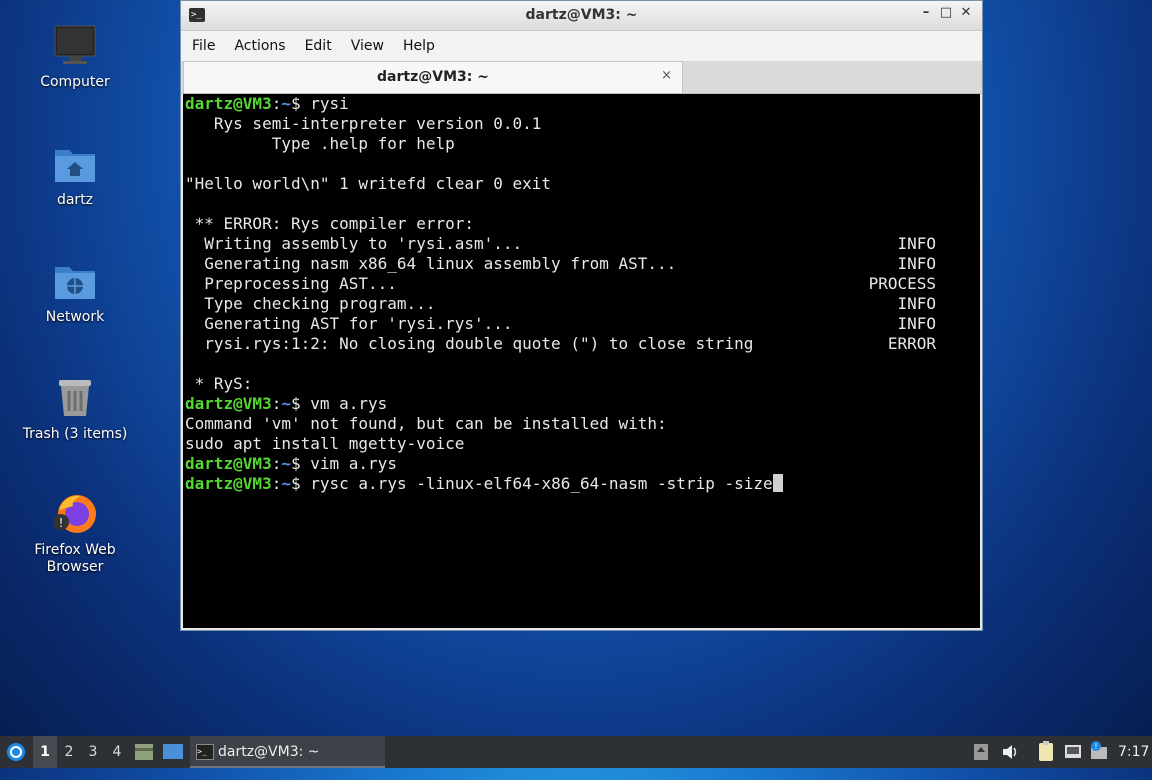 Image resolution: width=1152 pixels, height=780 pixels. I want to click on window-titlebar: >_ dartz@VM3: ~ – □ ✕, so click(581, 16).